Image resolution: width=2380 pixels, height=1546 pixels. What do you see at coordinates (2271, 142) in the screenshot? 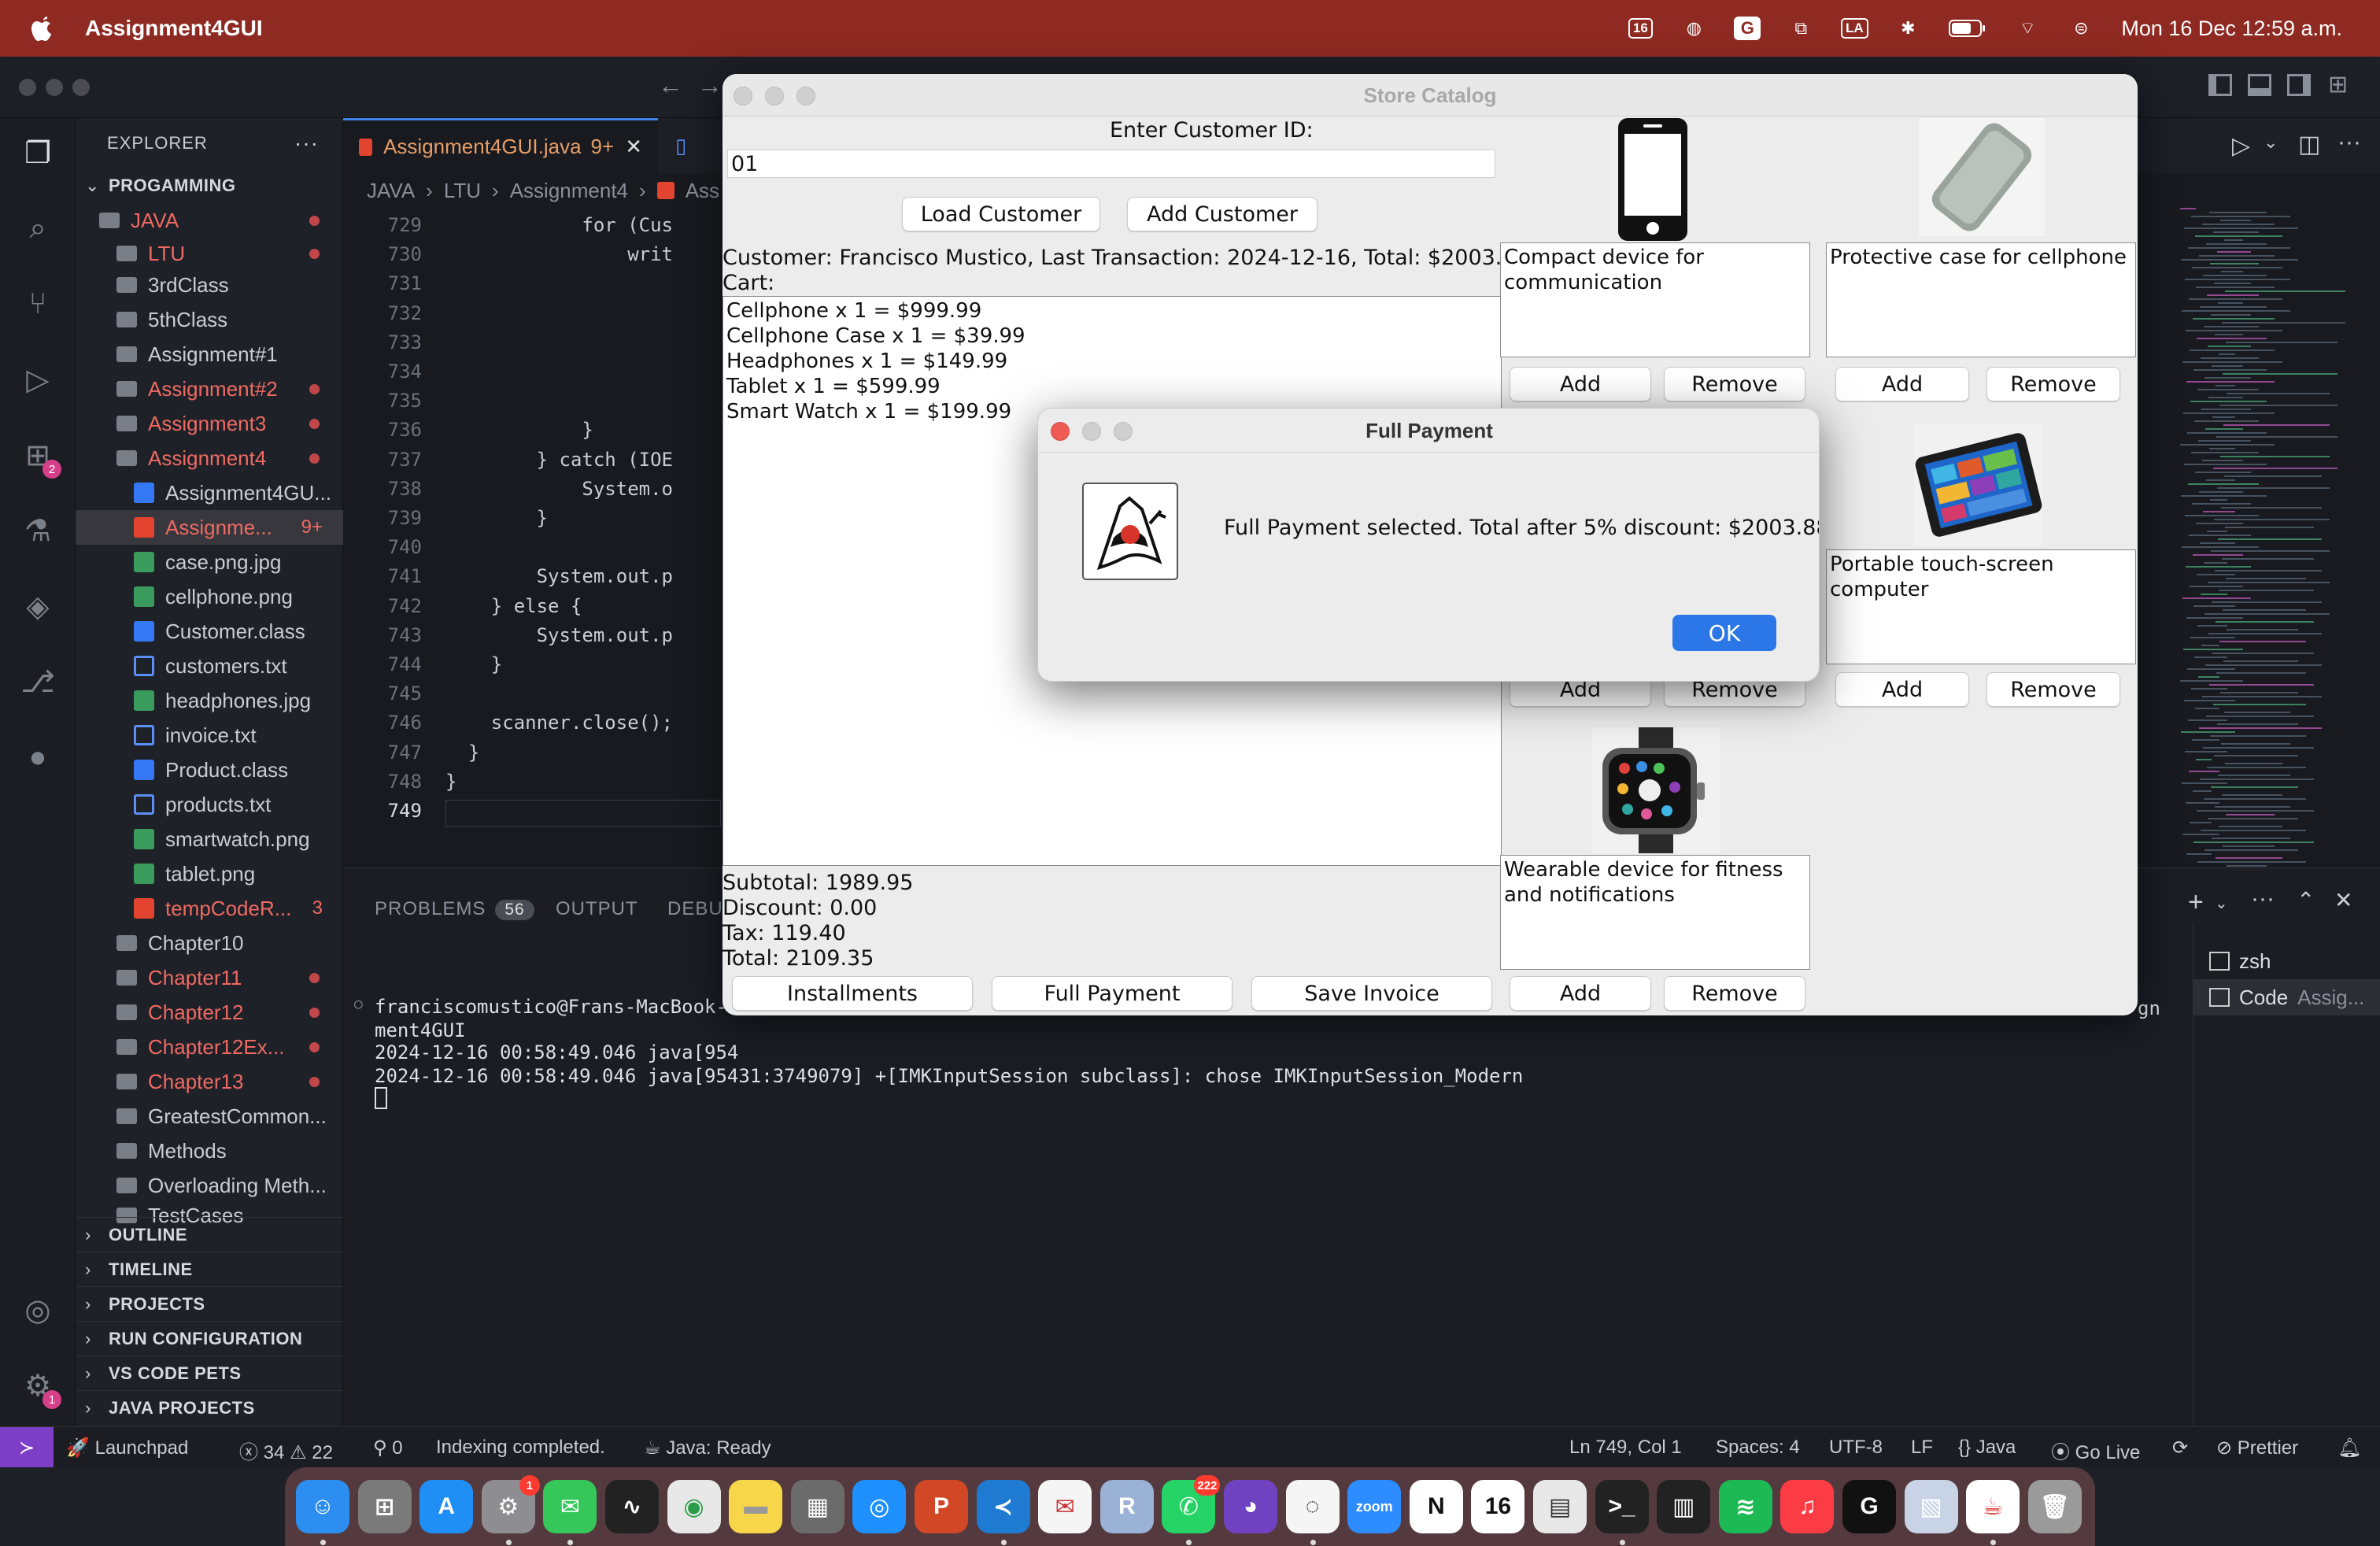
I see `run-dropdown-icon: ⌄` at bounding box center [2271, 142].